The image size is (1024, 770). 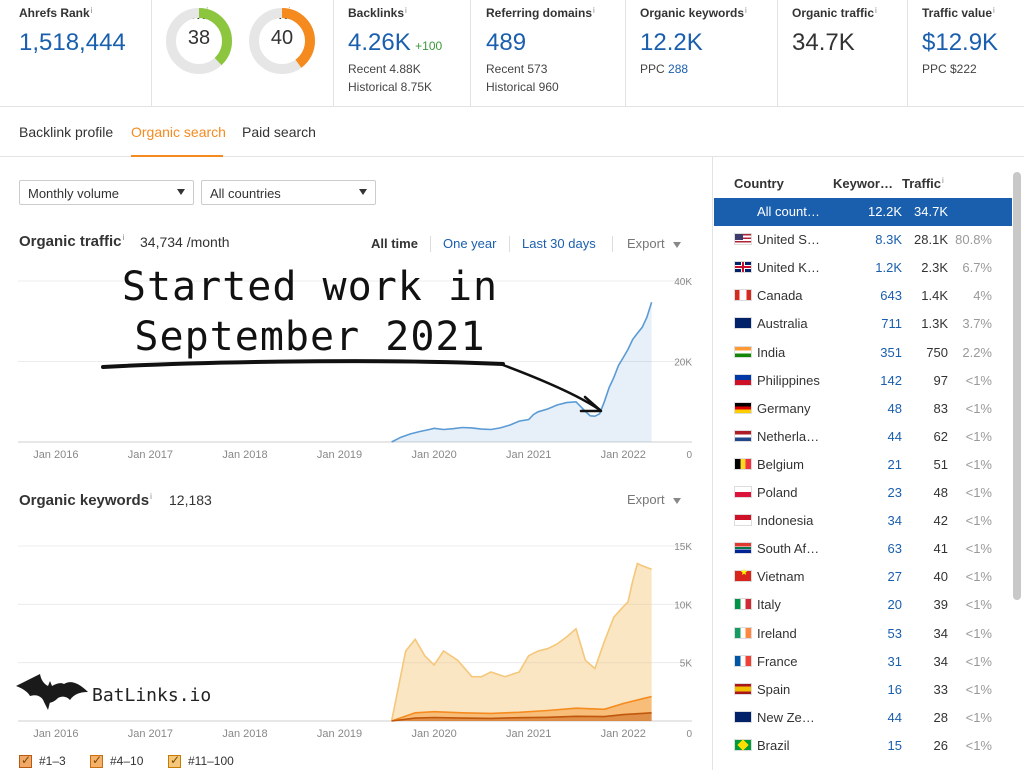 What do you see at coordinates (863, 549) in the screenshot?
I see `table-row: South Af… 63 41 <1%` at bounding box center [863, 549].